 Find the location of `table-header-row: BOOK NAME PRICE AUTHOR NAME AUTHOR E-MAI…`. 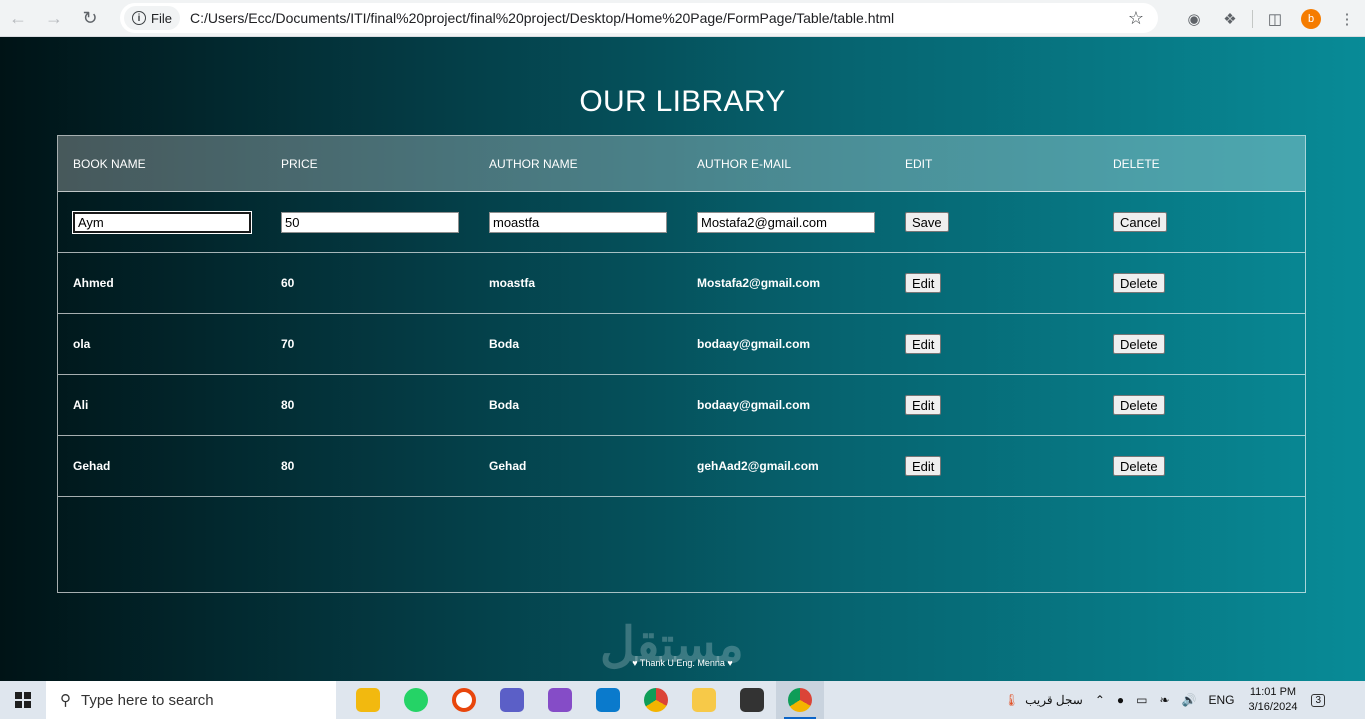

table-header-row: BOOK NAME PRICE AUTHOR NAME AUTHOR E-MAI… is located at coordinates (681, 164).